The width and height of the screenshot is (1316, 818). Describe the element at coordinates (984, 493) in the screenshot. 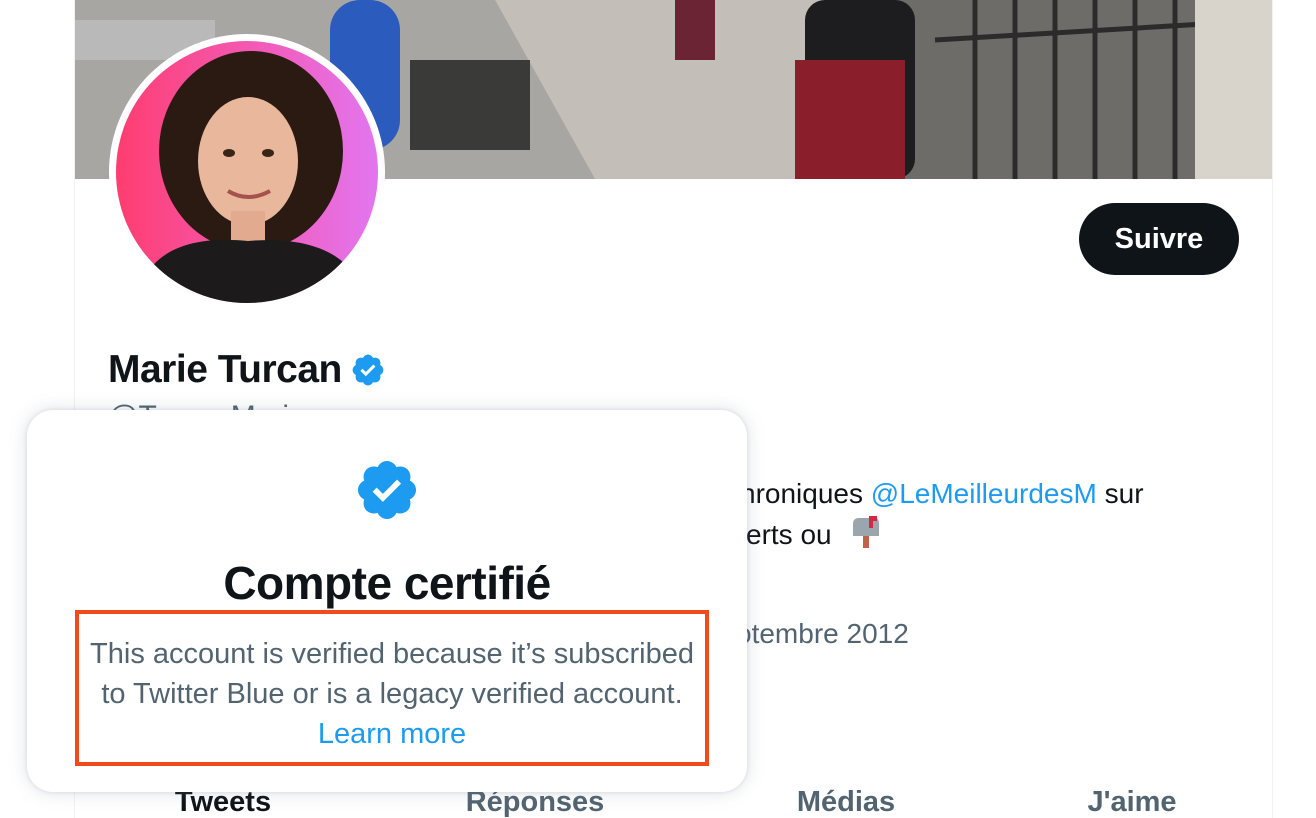

I see `bio-mention-link: @LeMeilleurdesM` at that location.